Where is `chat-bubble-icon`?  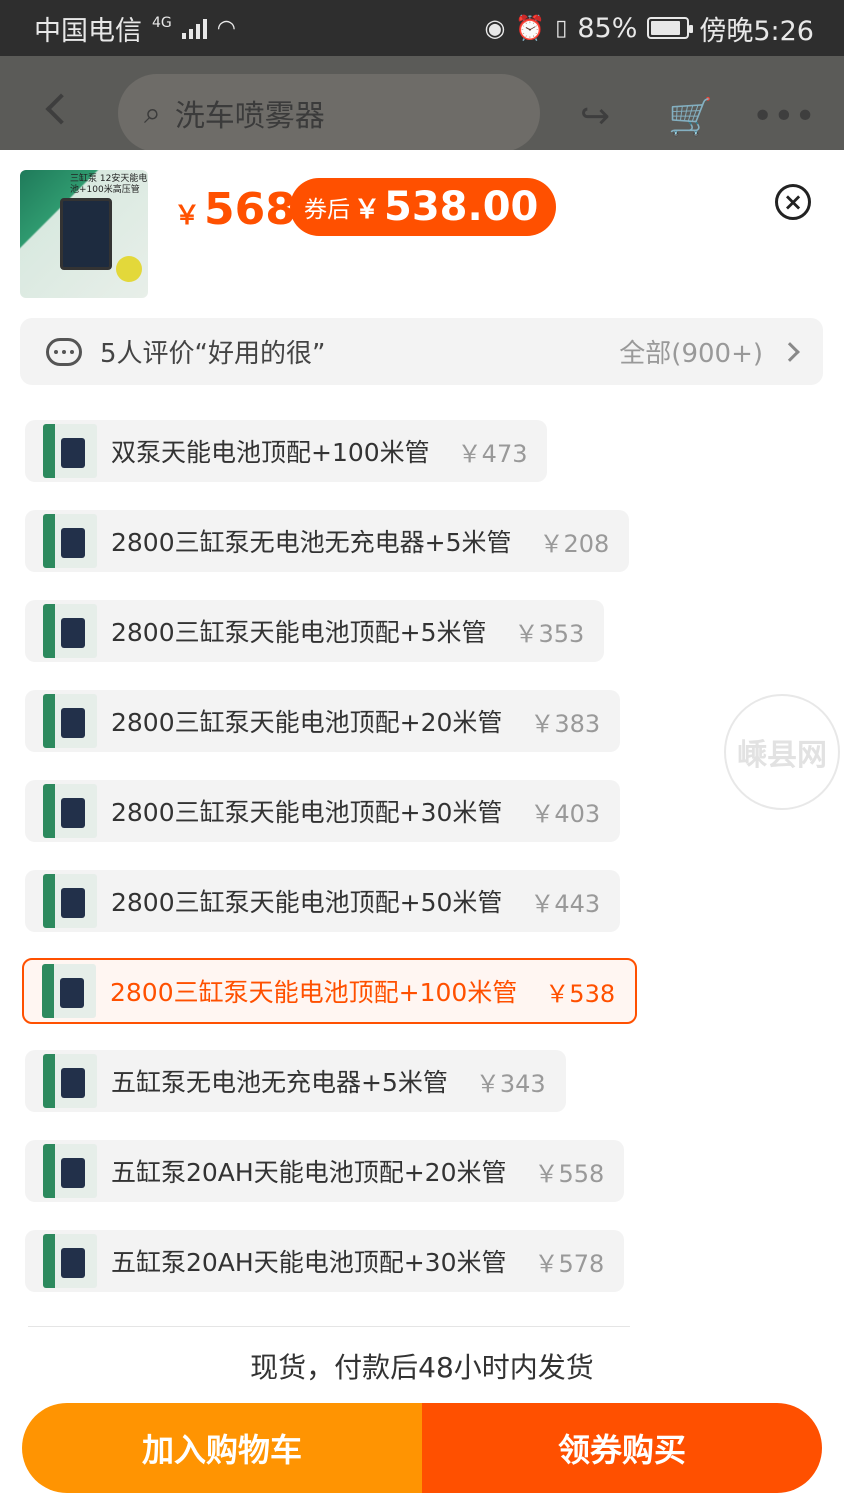 chat-bubble-icon is located at coordinates (64, 351).